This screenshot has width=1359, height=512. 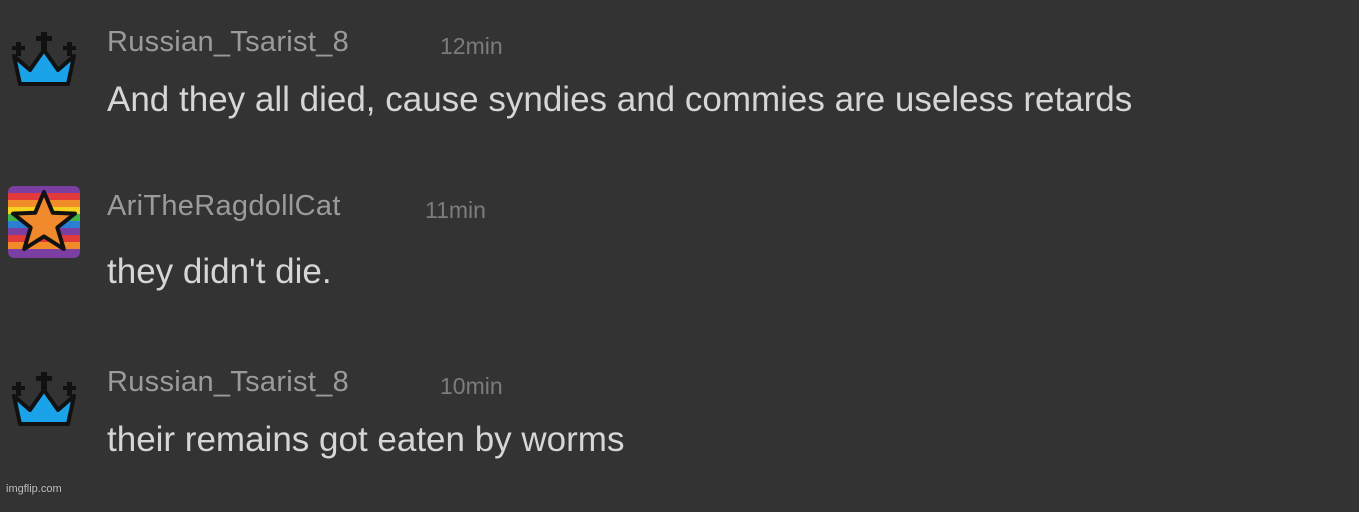 I want to click on timestamp: 12min, so click(x=471, y=46).